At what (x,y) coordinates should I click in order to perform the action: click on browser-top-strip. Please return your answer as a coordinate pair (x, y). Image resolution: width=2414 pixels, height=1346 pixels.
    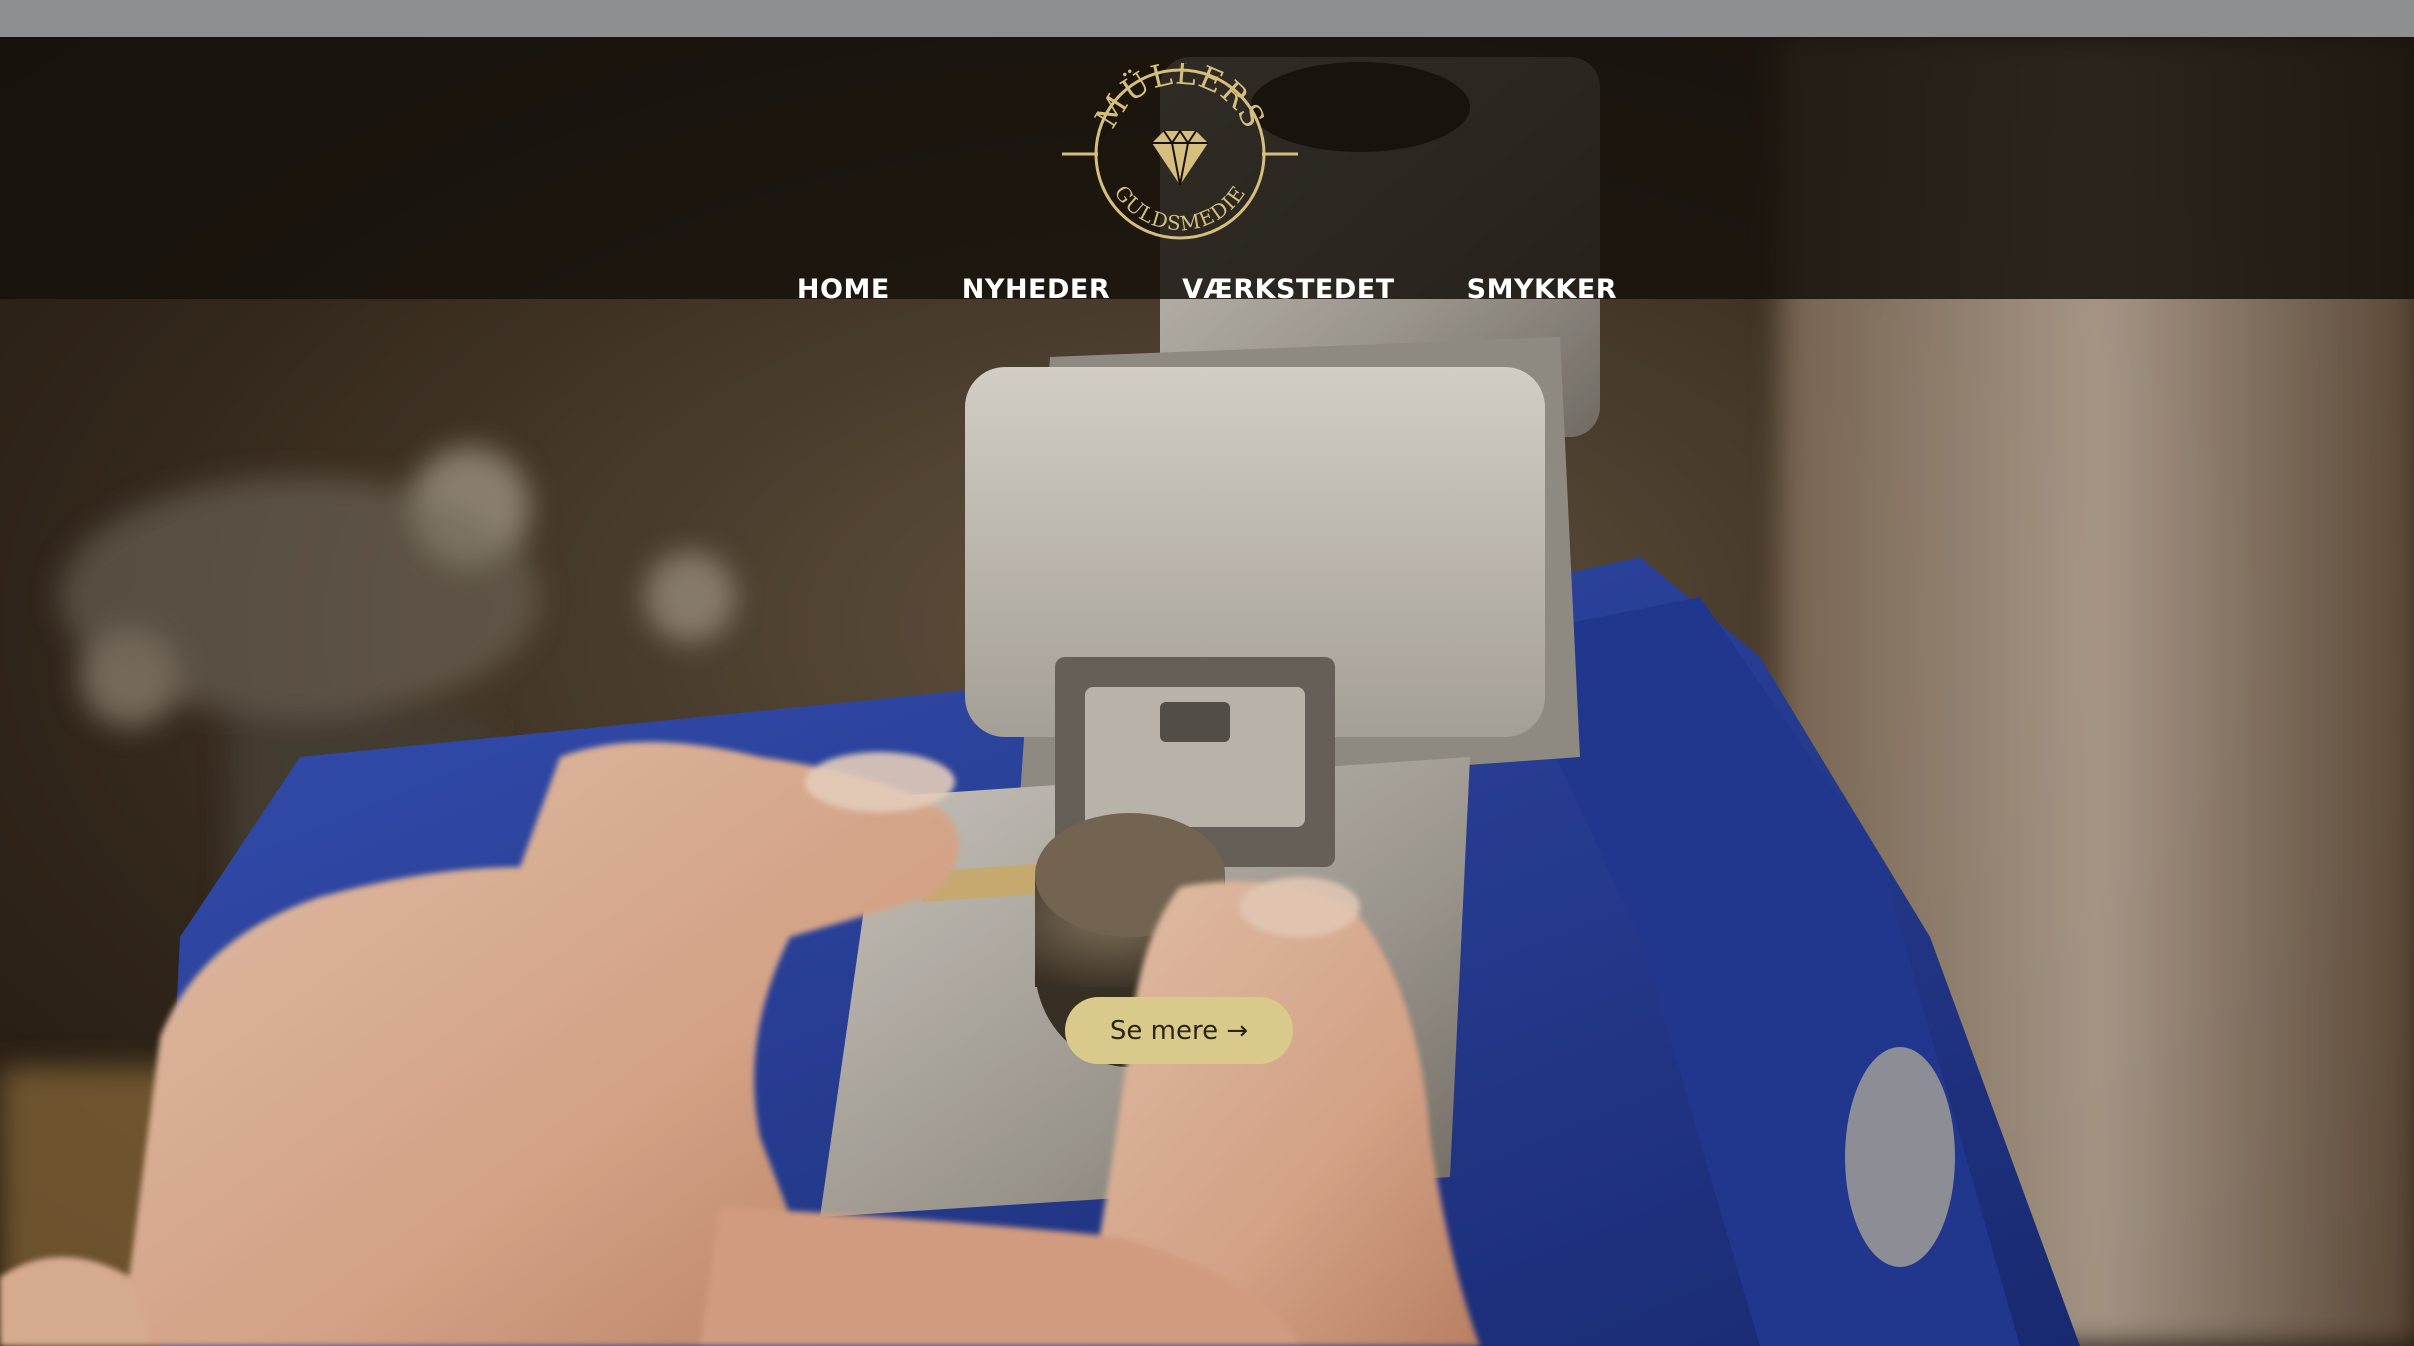
    Looking at the image, I should click on (1207, 18).